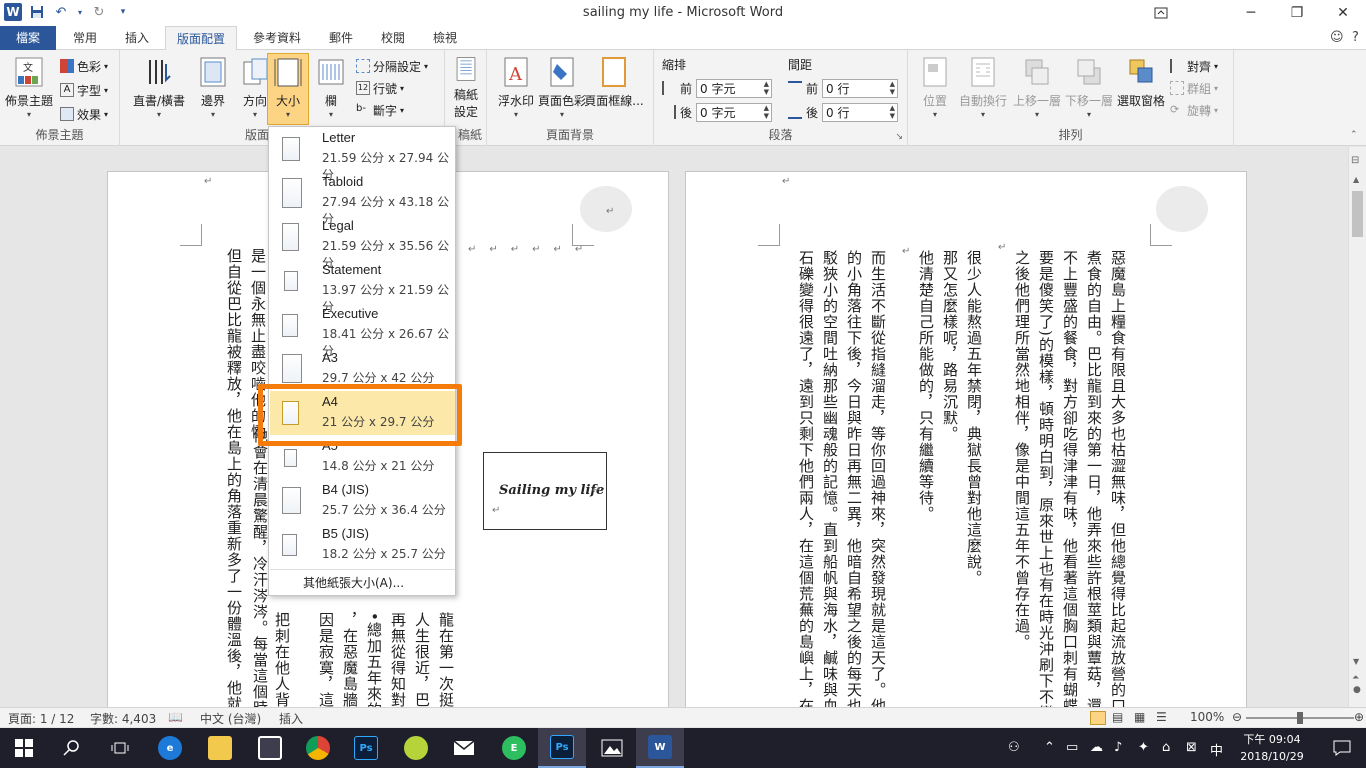 The width and height of the screenshot is (1366, 768). I want to click on tab-view: 檢視, so click(445, 38).